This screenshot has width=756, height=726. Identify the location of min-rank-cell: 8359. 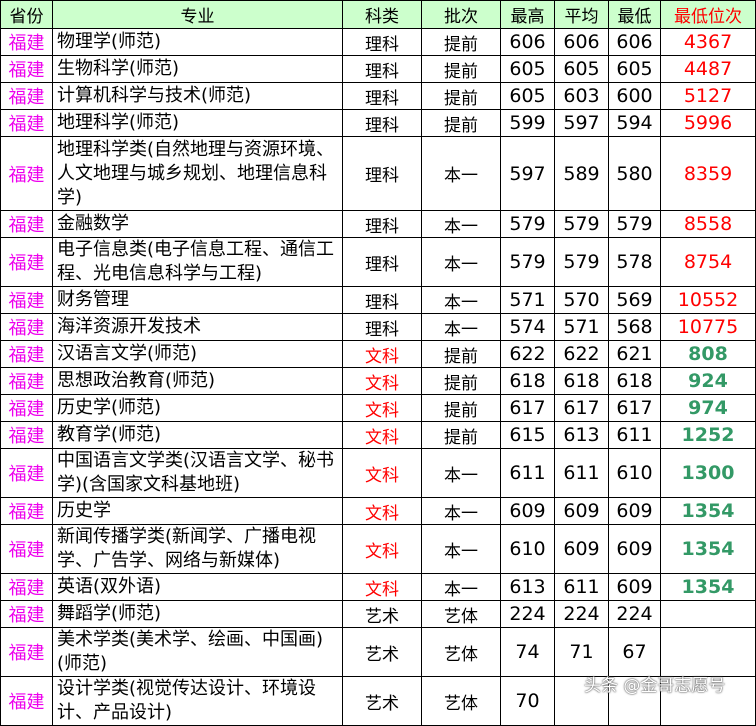
(708, 173).